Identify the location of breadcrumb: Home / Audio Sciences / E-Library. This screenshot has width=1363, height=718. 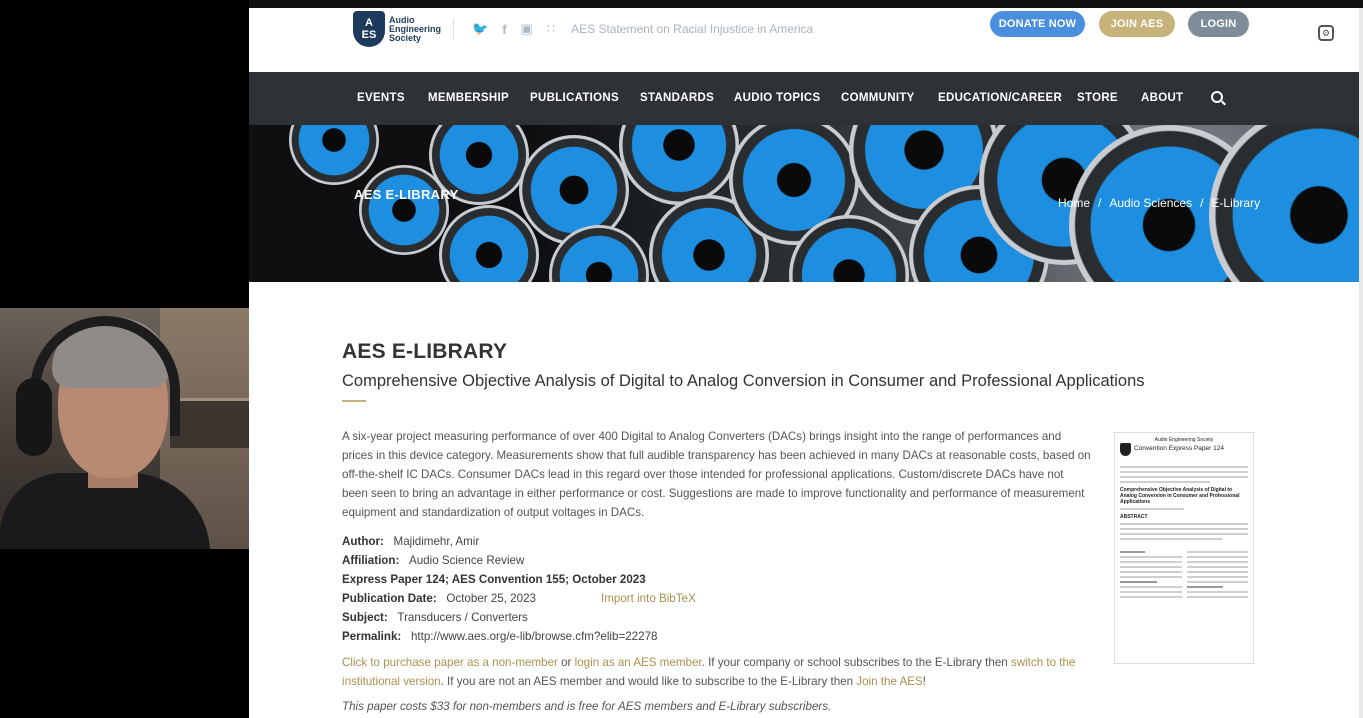
(1159, 203).